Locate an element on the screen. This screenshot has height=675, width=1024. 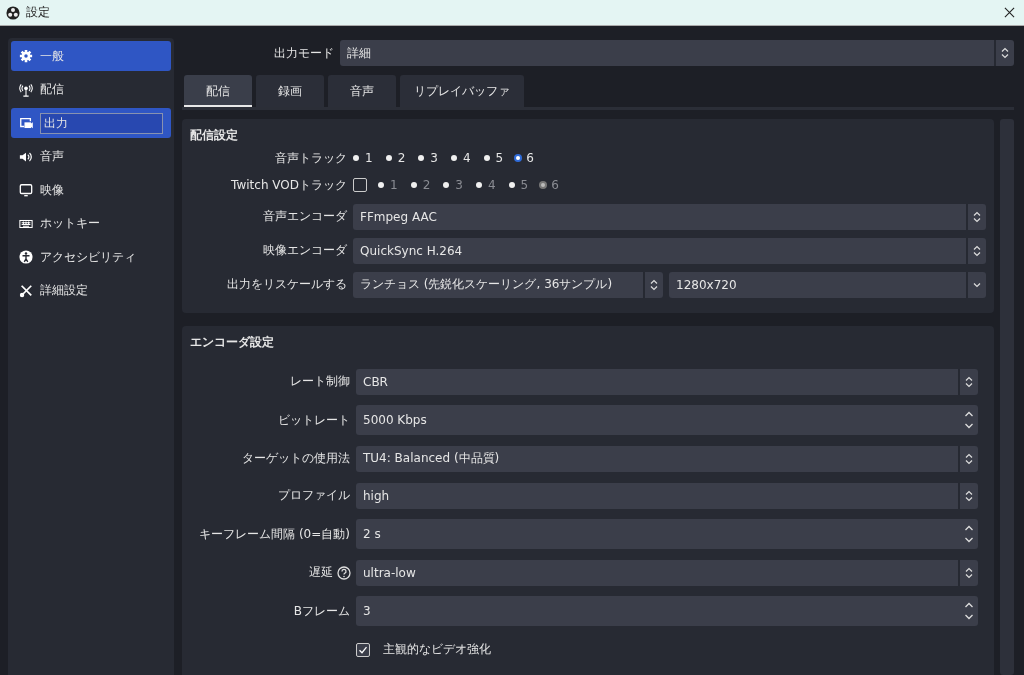
field-label: 遅延 is located at coordinates (321, 572).